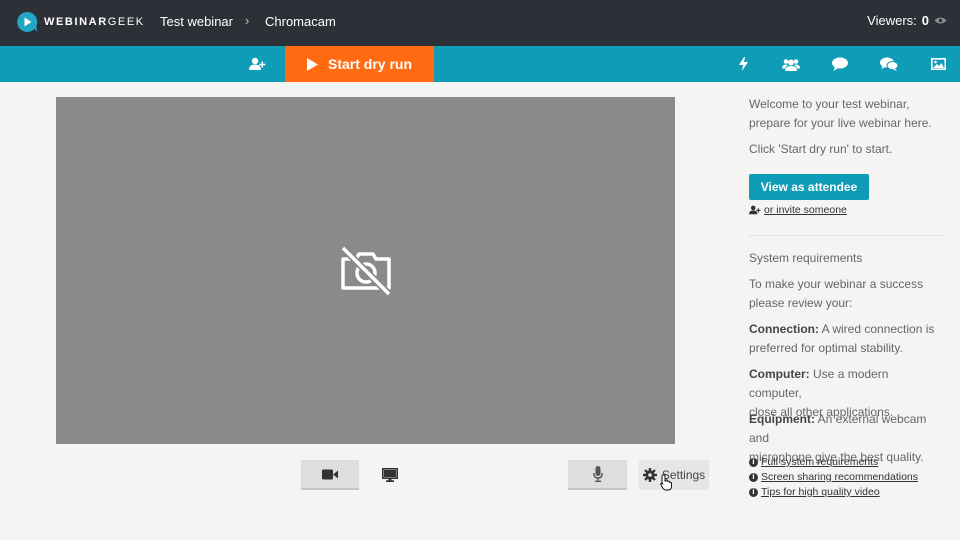 The height and width of the screenshot is (540, 960). Describe the element at coordinates (649, 475) in the screenshot. I see `gear-icon` at that location.